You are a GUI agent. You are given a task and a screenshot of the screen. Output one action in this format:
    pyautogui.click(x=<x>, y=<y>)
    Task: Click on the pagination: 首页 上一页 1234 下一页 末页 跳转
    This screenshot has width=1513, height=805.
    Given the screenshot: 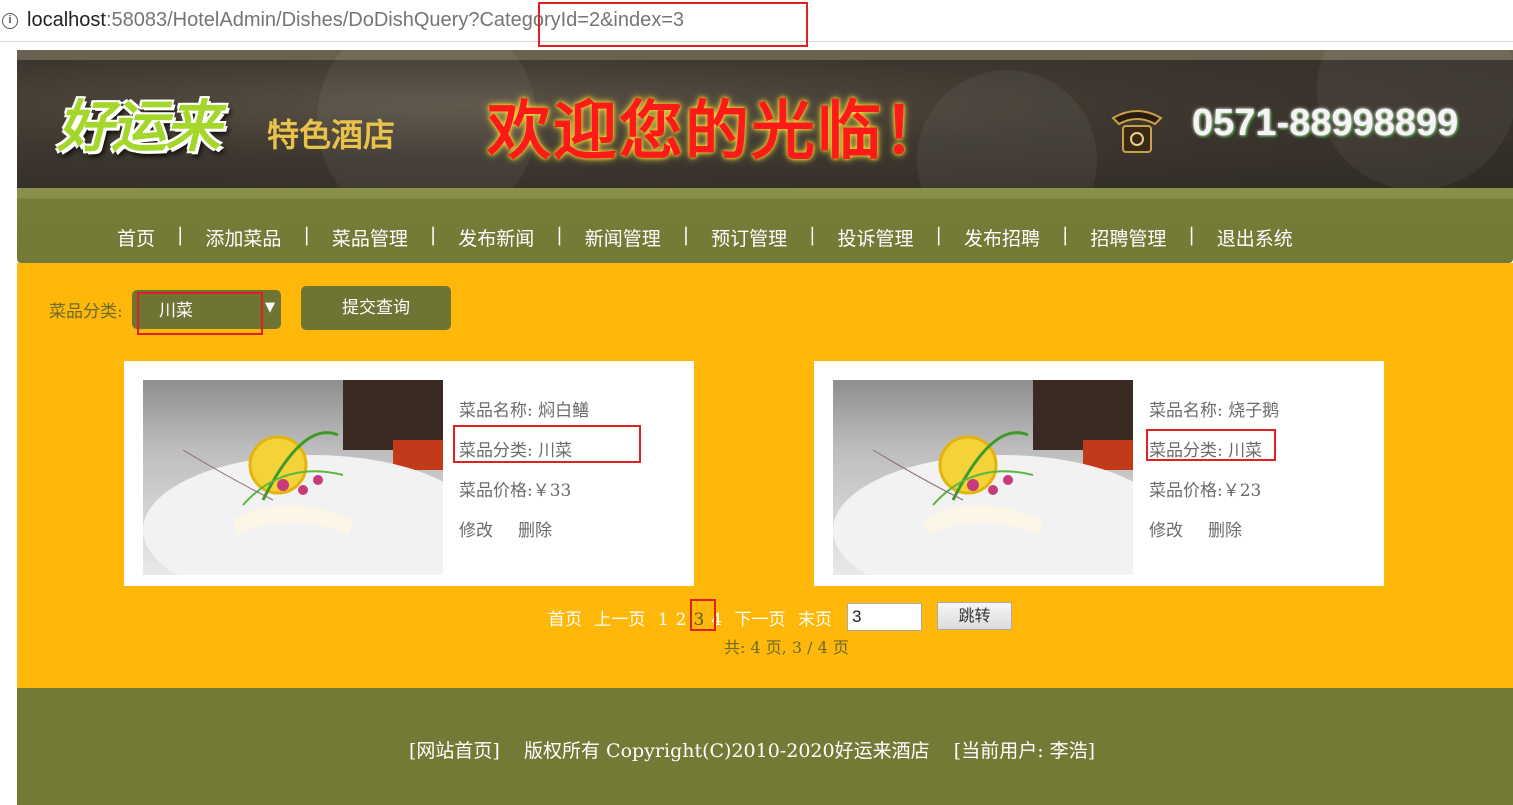 What is the action you would take?
    pyautogui.click(x=765, y=615)
    